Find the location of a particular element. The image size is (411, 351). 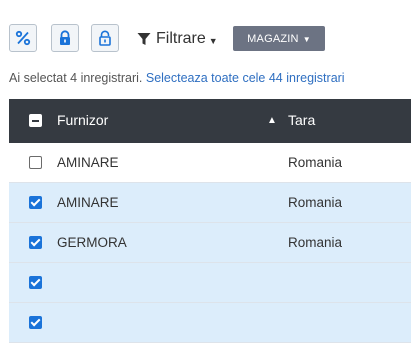

column-header-supplier: Furnizor is located at coordinates (82, 120).